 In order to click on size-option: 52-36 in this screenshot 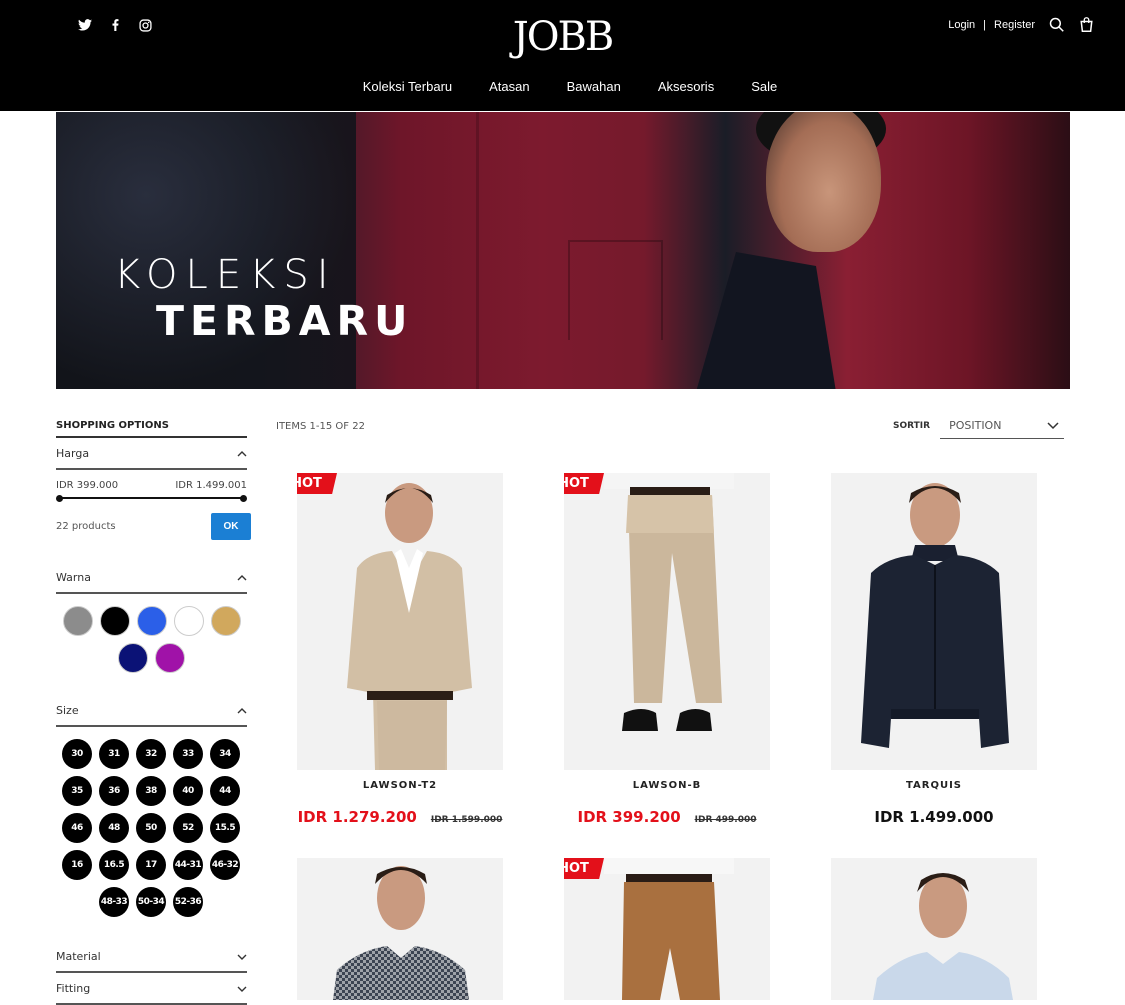, I will do `click(188, 902)`.